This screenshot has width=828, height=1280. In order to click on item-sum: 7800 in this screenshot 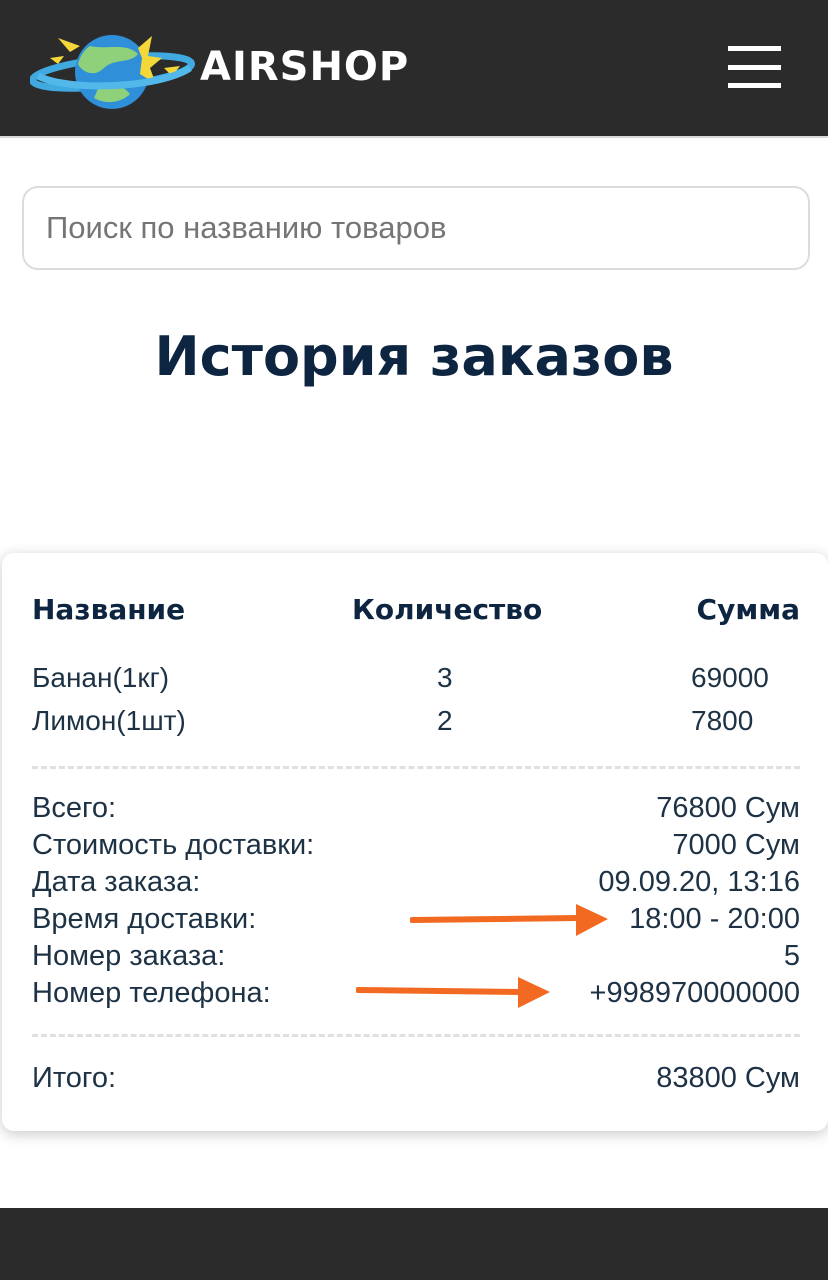, I will do `click(722, 720)`.